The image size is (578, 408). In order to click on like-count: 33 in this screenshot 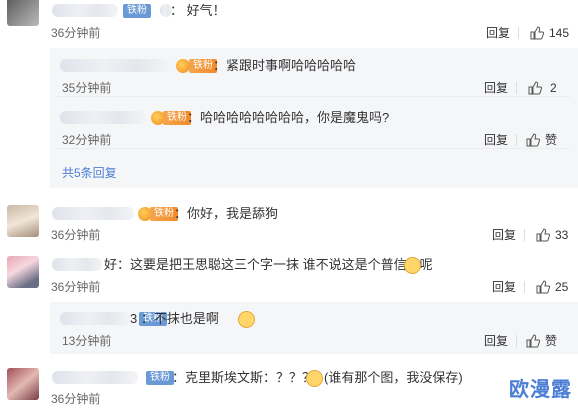, I will do `click(562, 235)`.